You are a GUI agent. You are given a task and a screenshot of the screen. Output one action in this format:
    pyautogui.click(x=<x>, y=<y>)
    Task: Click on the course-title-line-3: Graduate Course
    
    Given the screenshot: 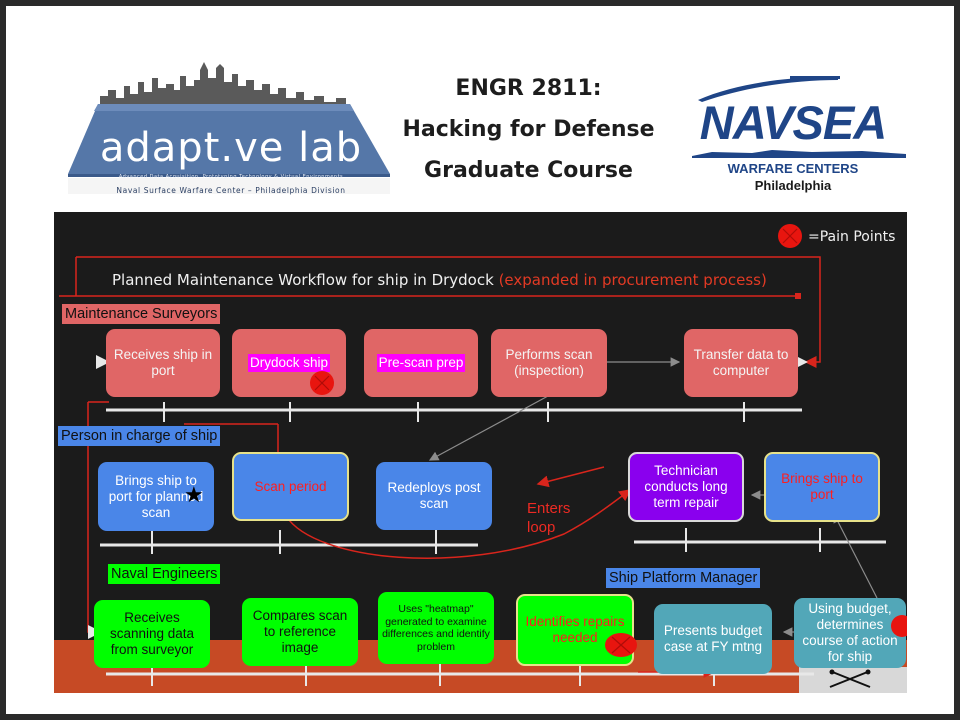 What is the action you would take?
    pyautogui.click(x=528, y=170)
    